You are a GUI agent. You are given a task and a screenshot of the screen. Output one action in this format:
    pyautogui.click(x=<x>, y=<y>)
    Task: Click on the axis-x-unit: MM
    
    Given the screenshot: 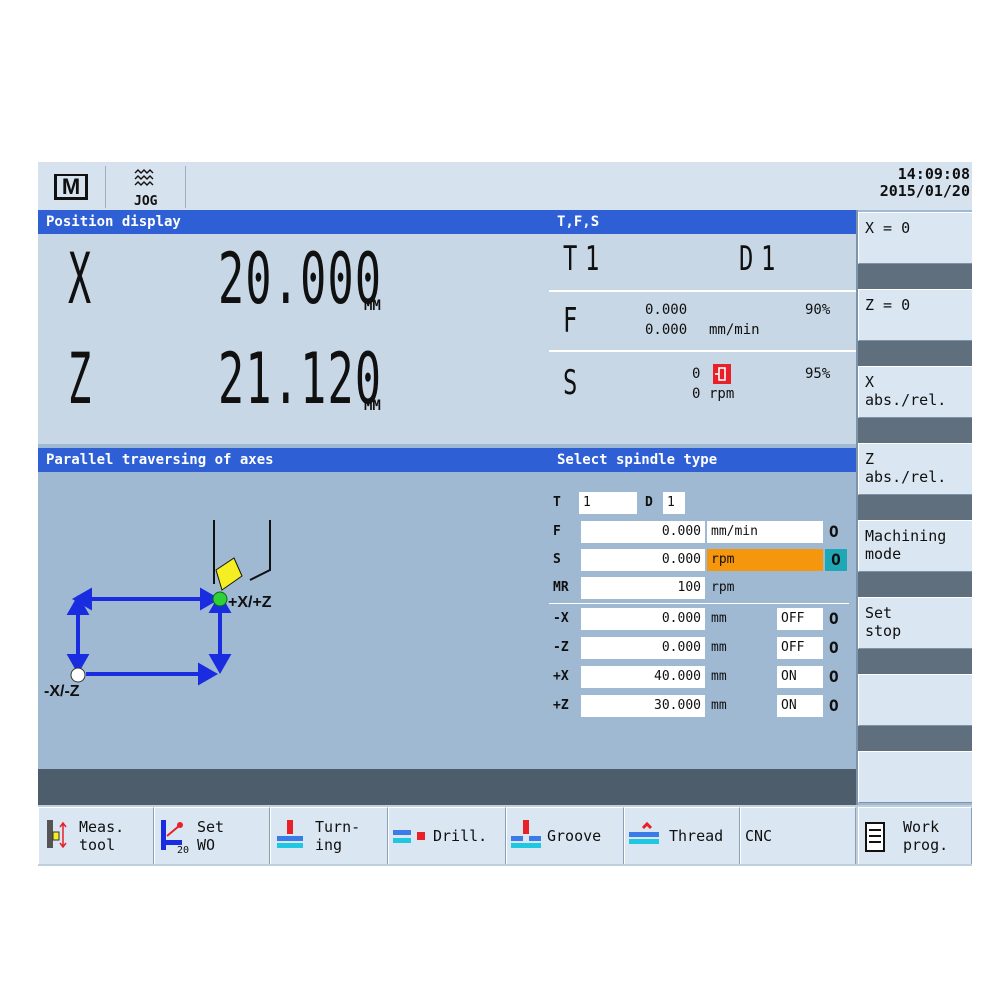 What is the action you would take?
    pyautogui.click(x=372, y=306)
    